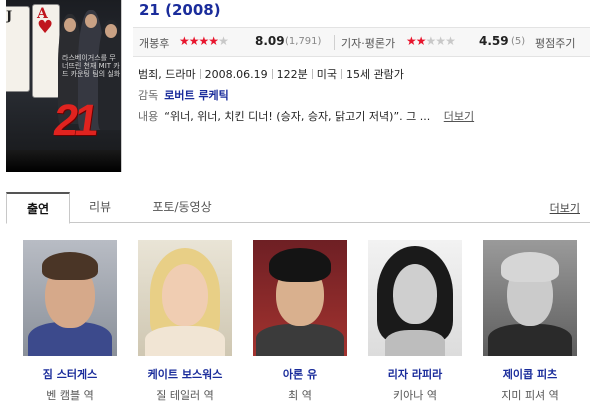 This screenshot has width=590, height=417. Describe the element at coordinates (70, 395) in the screenshot. I see `cast-role: 벤 캠블 역` at that location.